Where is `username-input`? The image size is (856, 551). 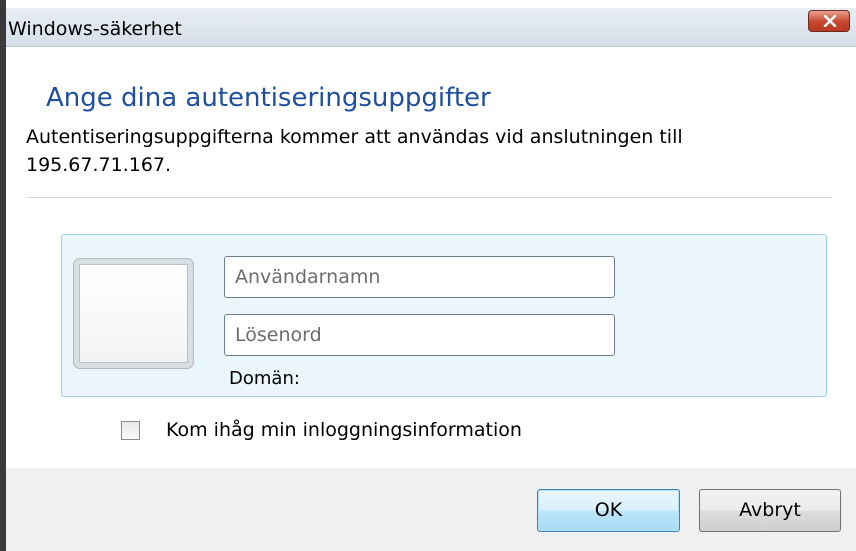
username-input is located at coordinates (419, 277).